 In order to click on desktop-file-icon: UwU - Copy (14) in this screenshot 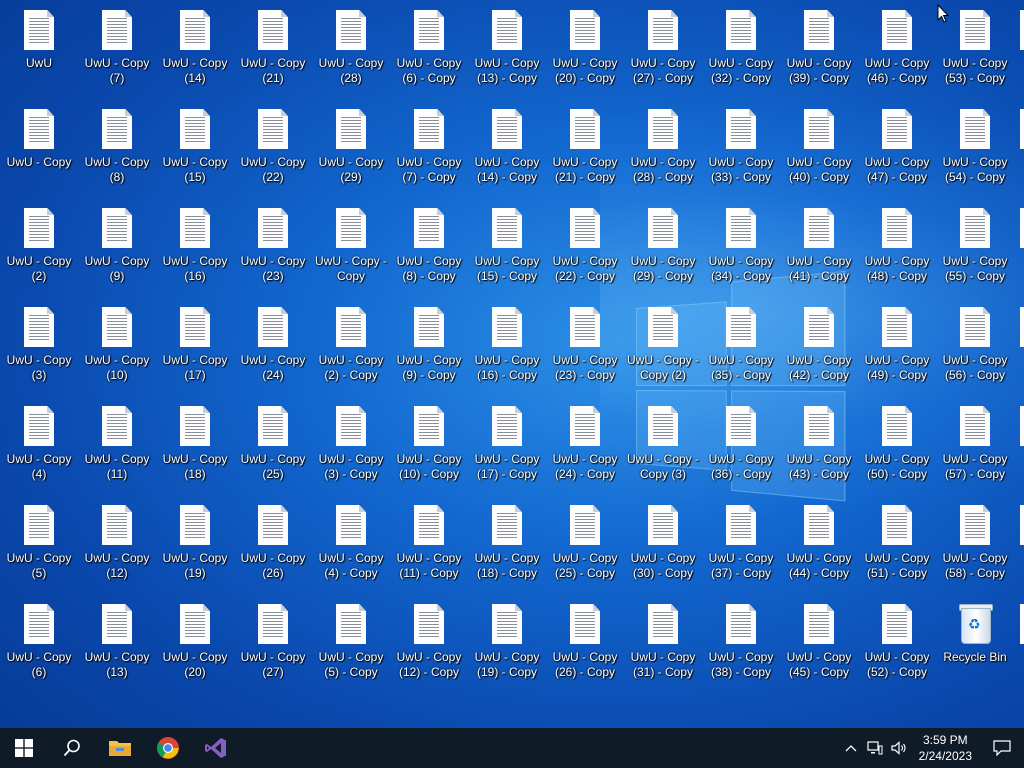, I will do `click(195, 48)`.